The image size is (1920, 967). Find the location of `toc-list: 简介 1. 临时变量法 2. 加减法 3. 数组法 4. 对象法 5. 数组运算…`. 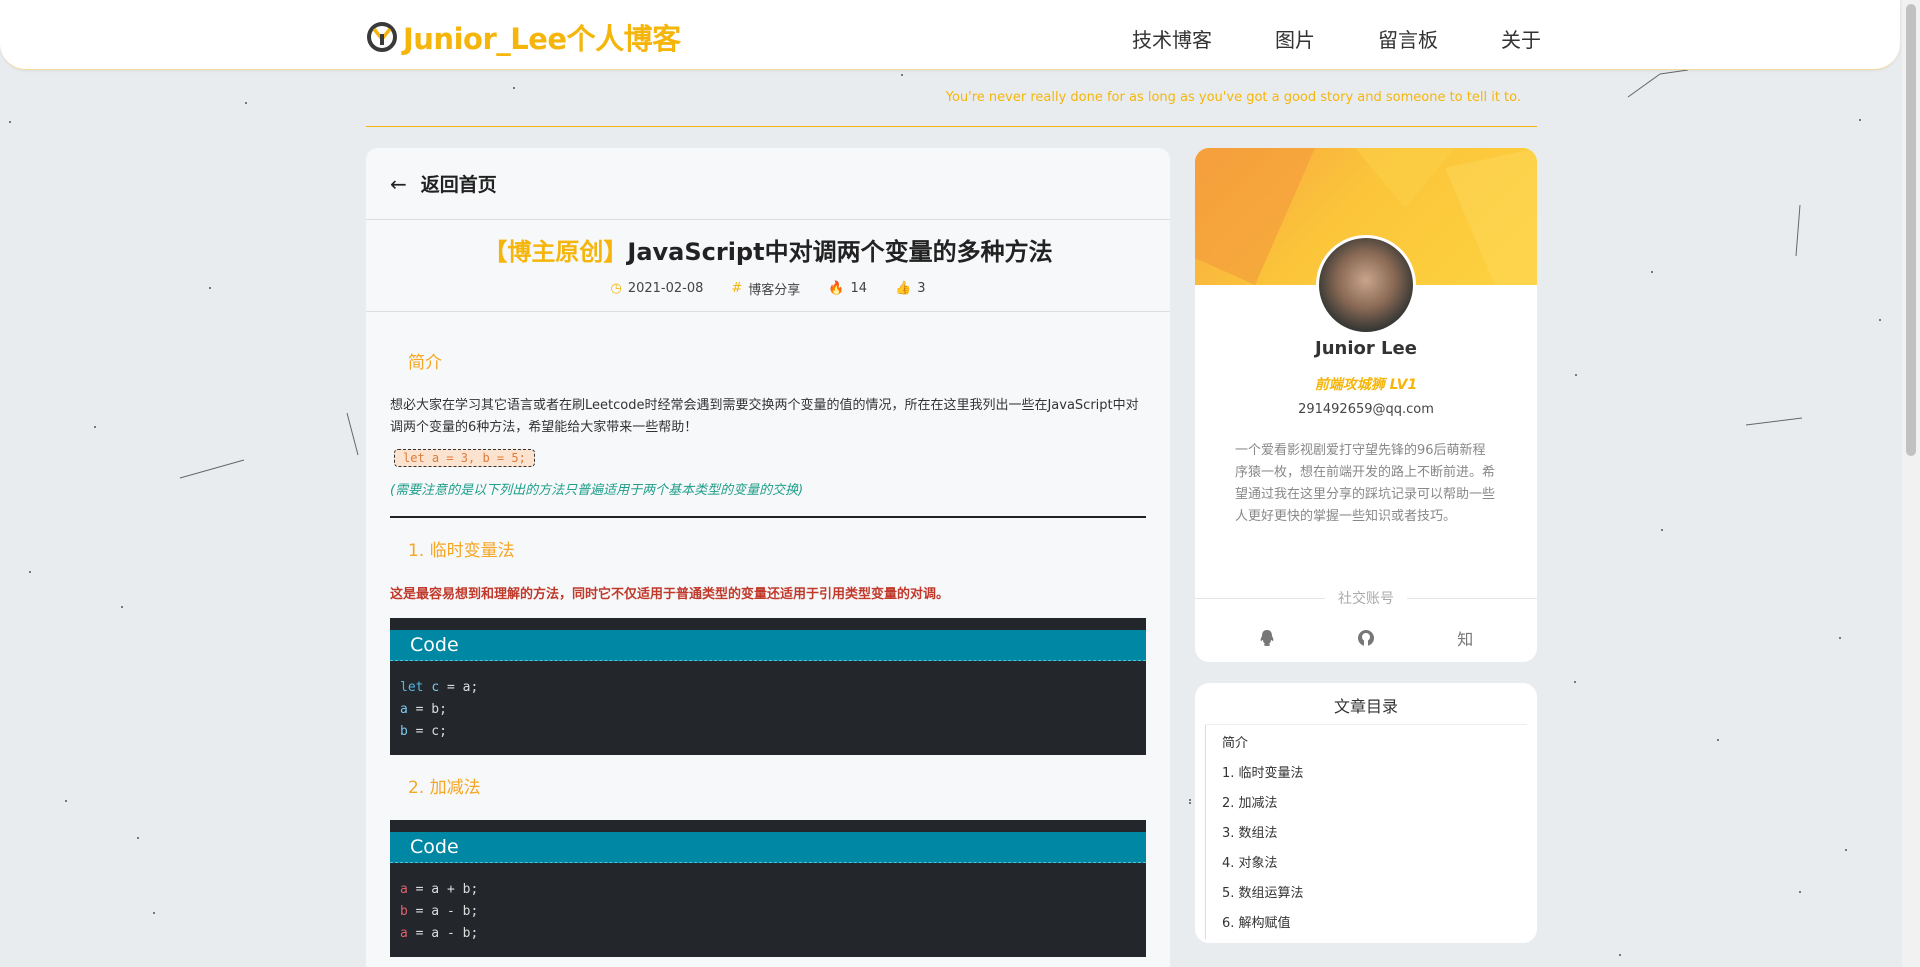

toc-list: 简介 1. 临时变量法 2. 加减法 3. 数组法 4. 对象法 5. 数组运算… is located at coordinates (1371, 832).